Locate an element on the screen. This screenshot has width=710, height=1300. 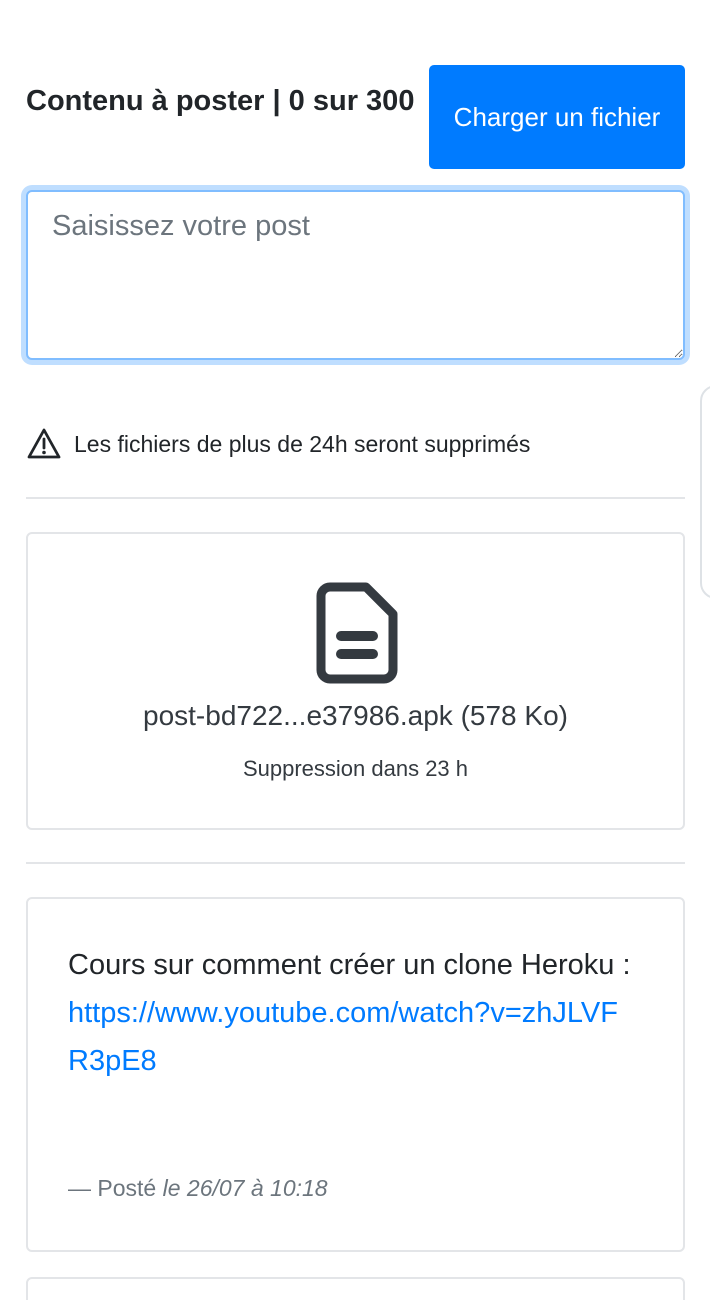
post-meta-prefix: — Posté is located at coordinates (112, 1188).